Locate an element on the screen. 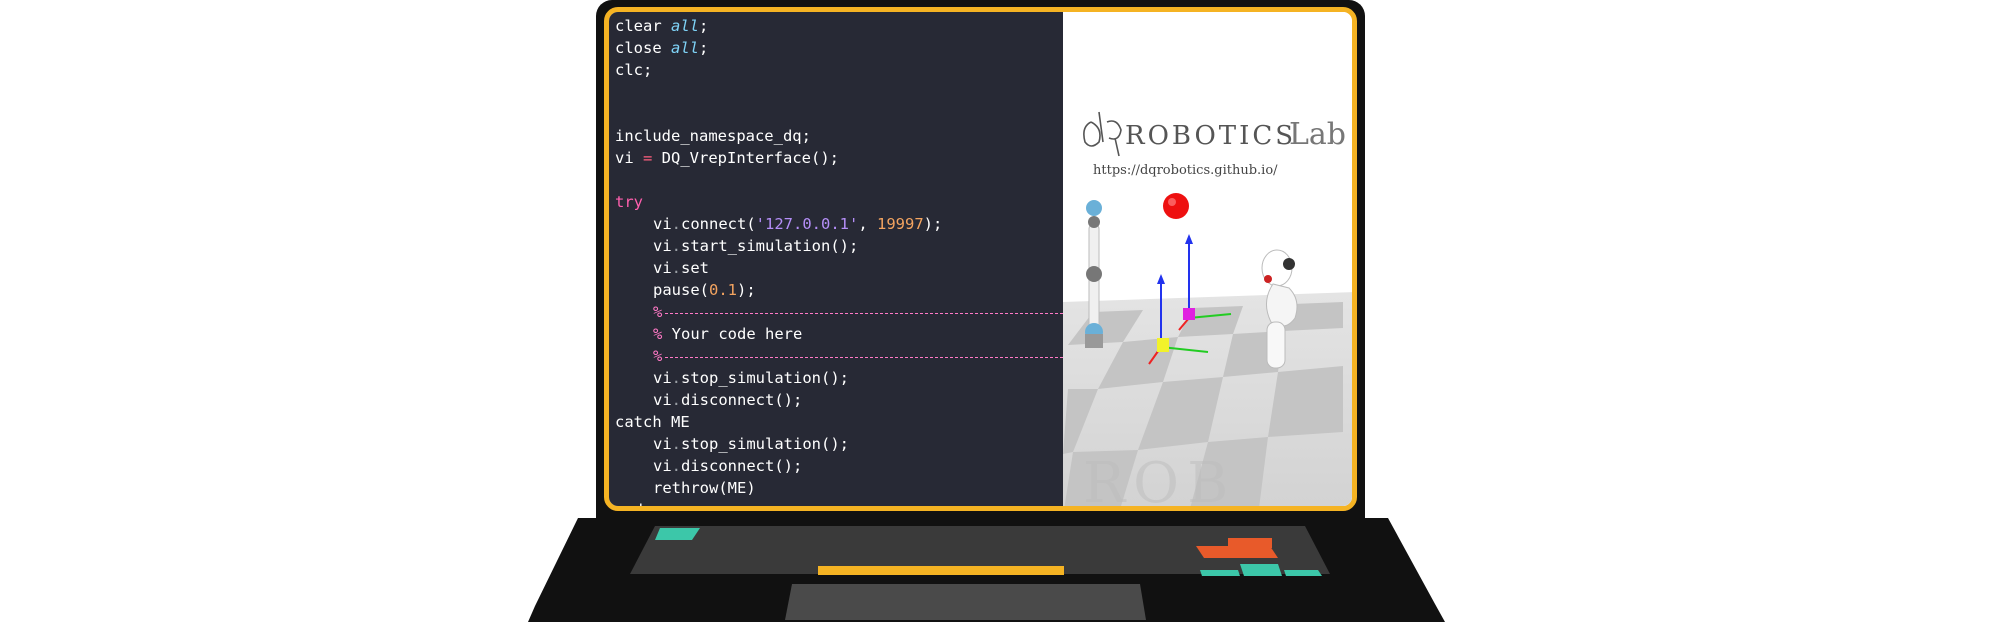  code-line: vi.connect('127.0.0.1', 19997); is located at coordinates (798, 224).